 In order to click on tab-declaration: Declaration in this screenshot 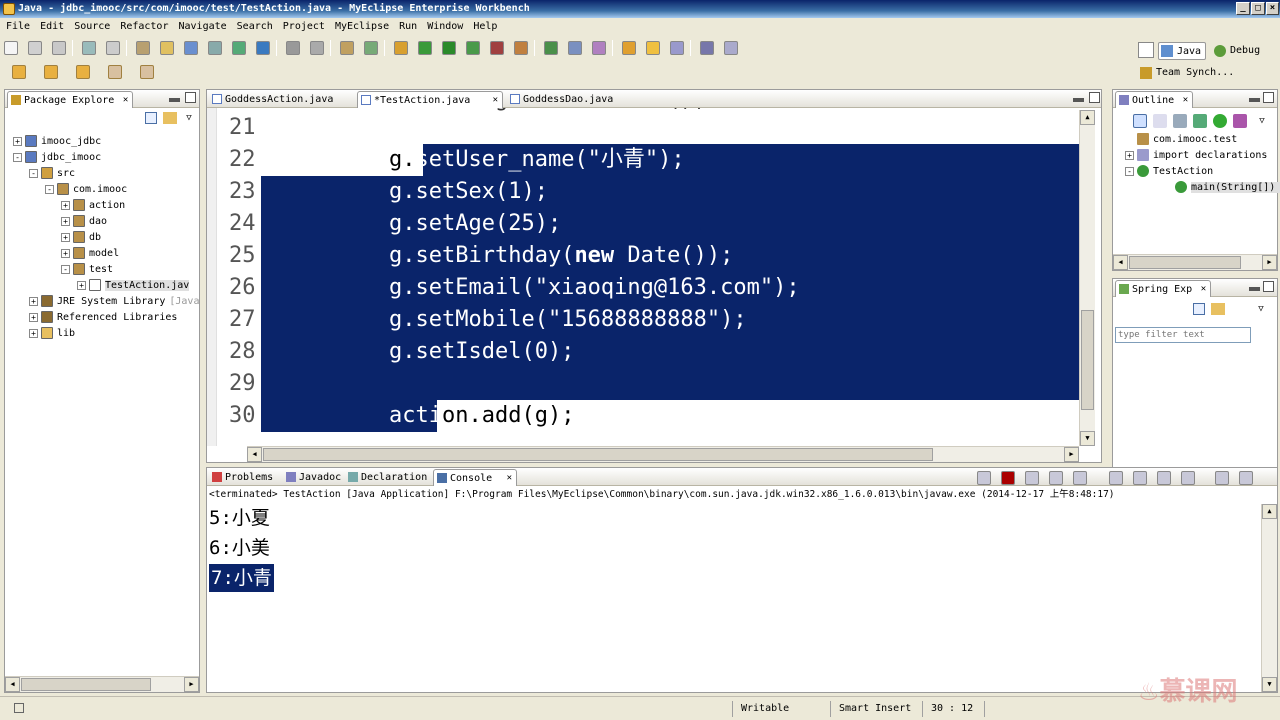, I will do `click(388, 477)`.